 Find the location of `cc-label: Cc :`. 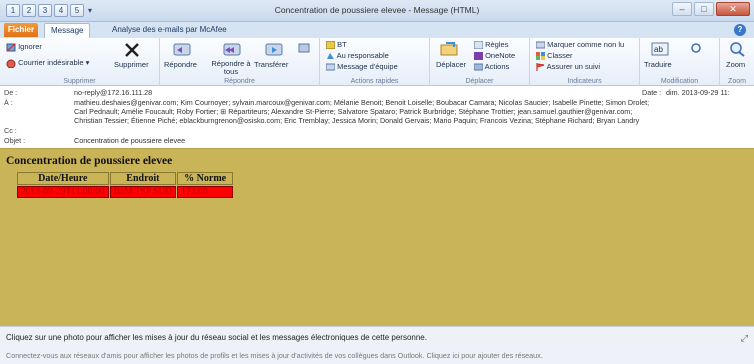

cc-label: Cc : is located at coordinates (10, 130).